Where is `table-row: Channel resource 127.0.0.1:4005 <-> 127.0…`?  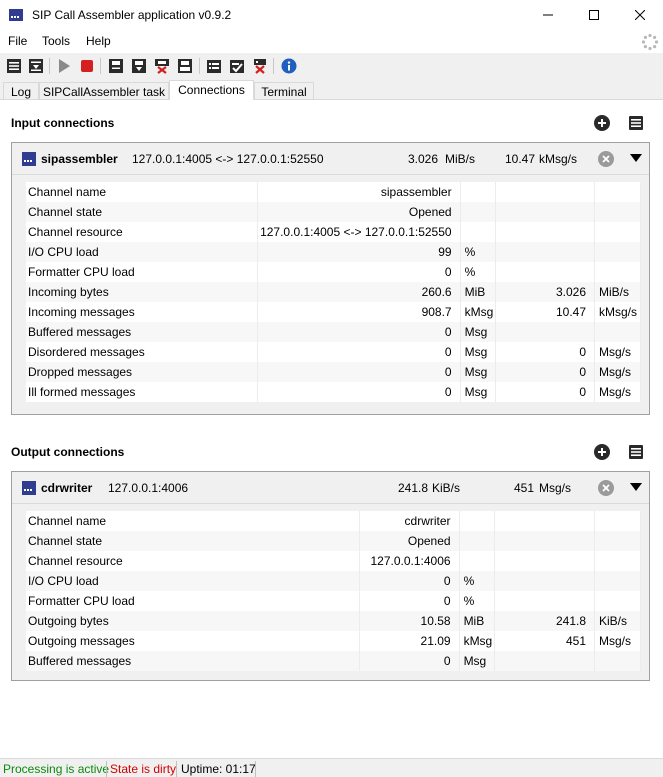 table-row: Channel resource 127.0.0.1:4005 <-> 127.0… is located at coordinates (333, 232).